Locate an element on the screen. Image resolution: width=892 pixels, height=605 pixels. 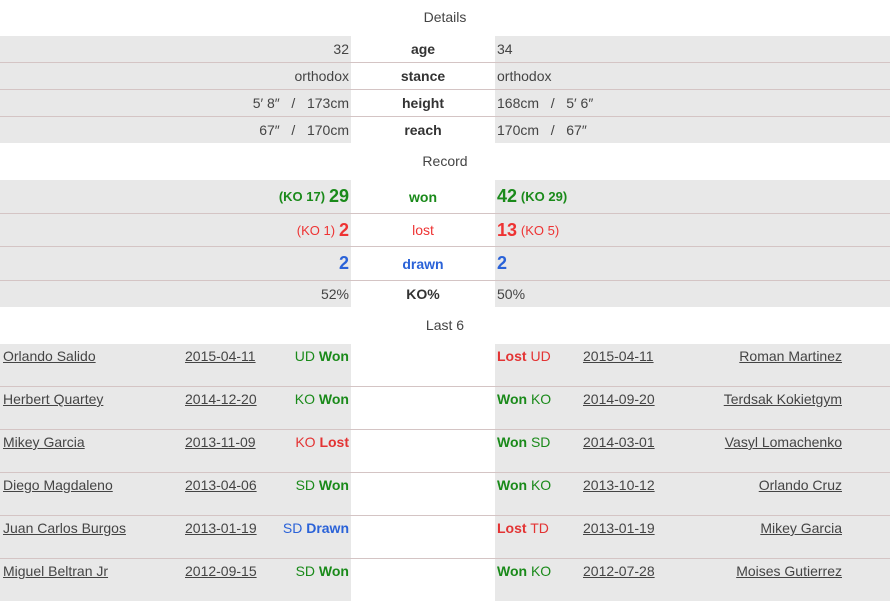
right-fight-outcome: Lost is located at coordinates (512, 528).